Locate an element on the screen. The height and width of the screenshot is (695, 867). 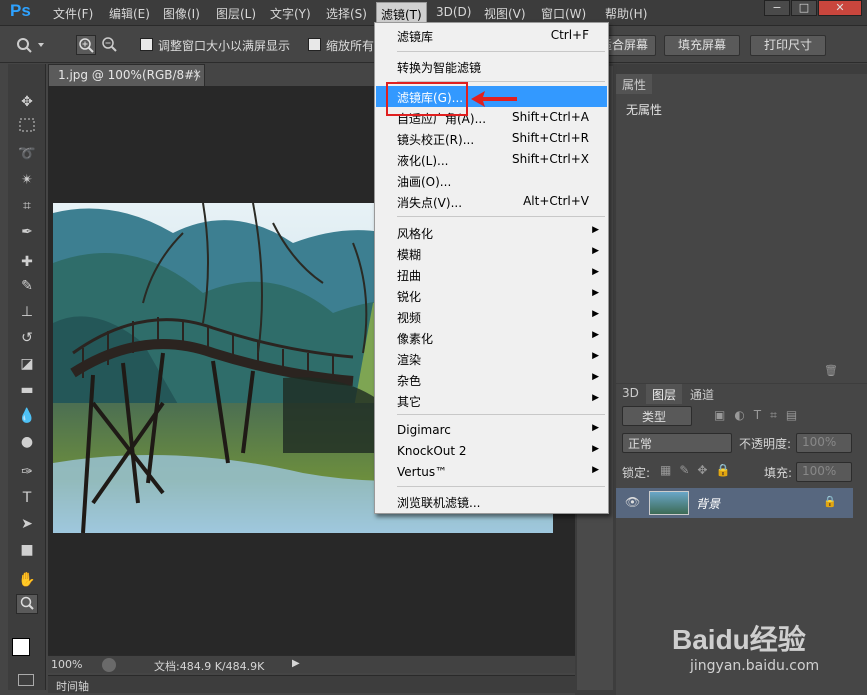
menu-image: 图像(I) is located at coordinates (181, 13).